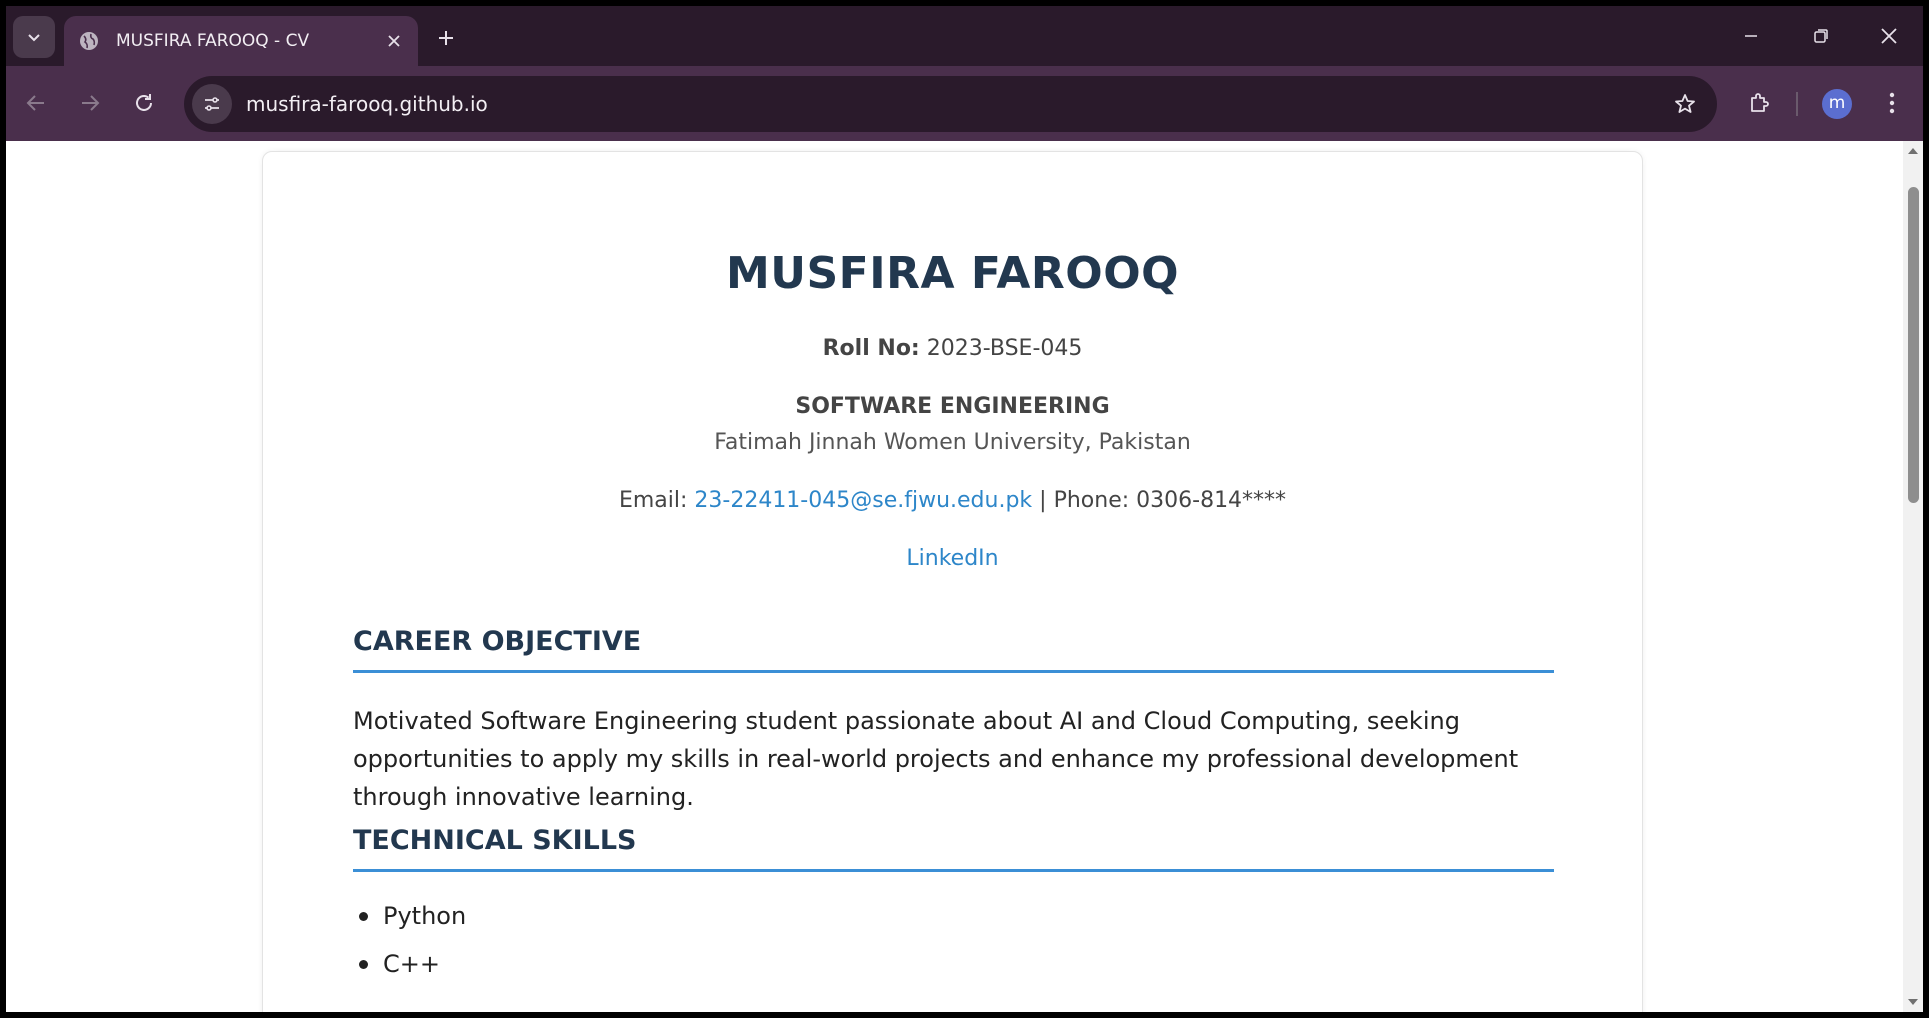  I want to click on star-icon, so click(1685, 103).